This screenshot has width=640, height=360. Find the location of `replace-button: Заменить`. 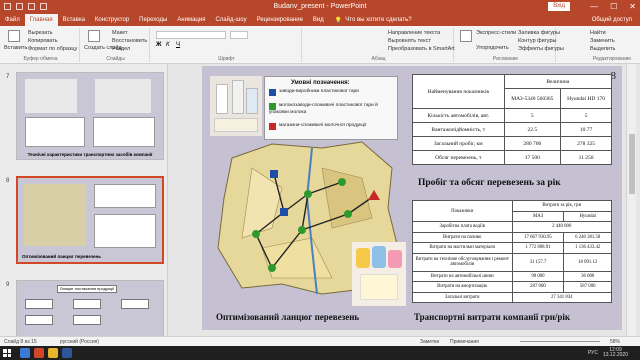

replace-button: Заменить is located at coordinates (602, 41).